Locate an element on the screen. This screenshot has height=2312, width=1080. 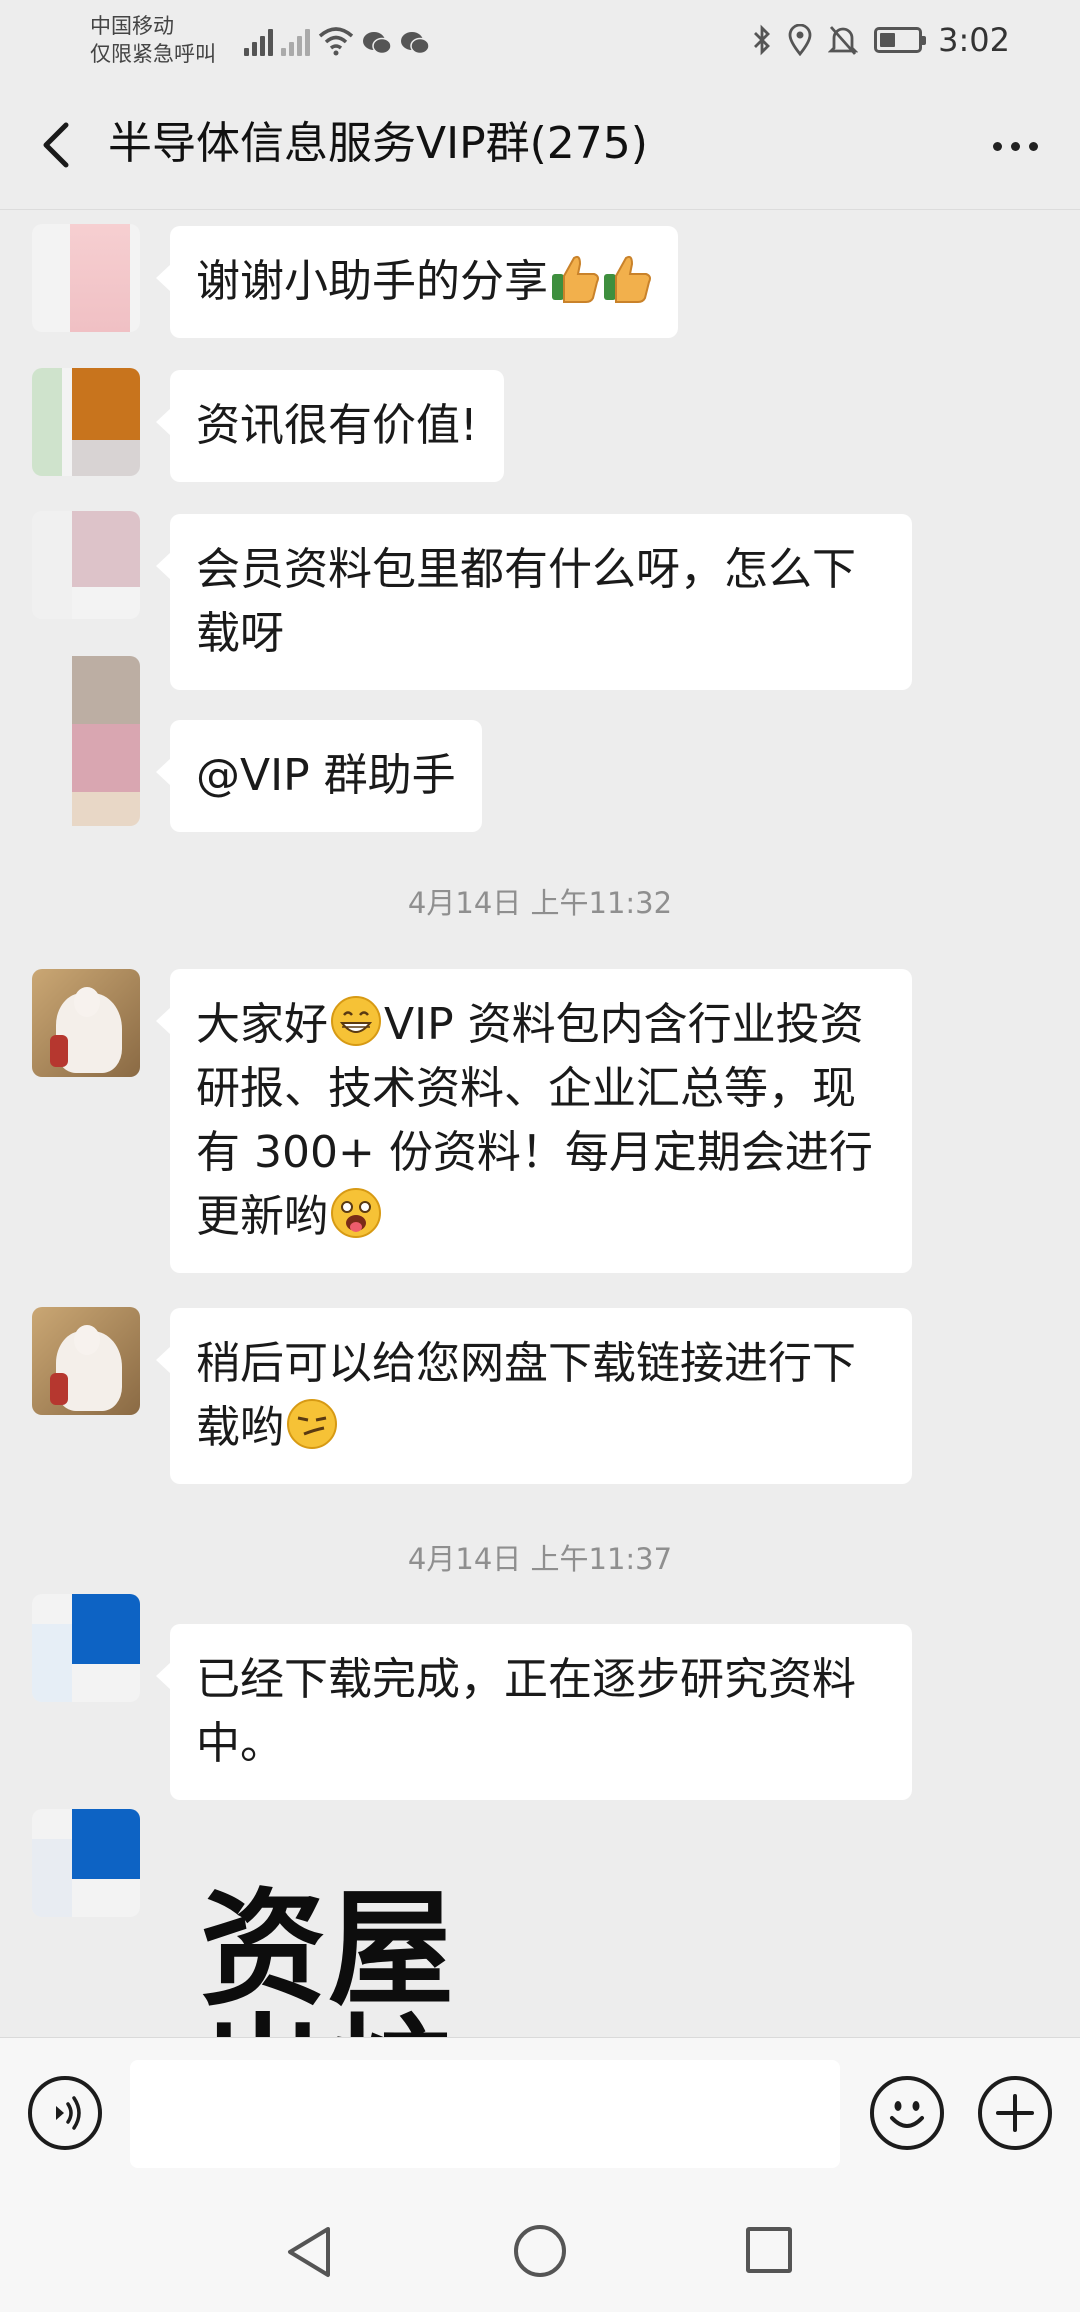
message-bubble: 资讯很有价值! is located at coordinates (330, 426).